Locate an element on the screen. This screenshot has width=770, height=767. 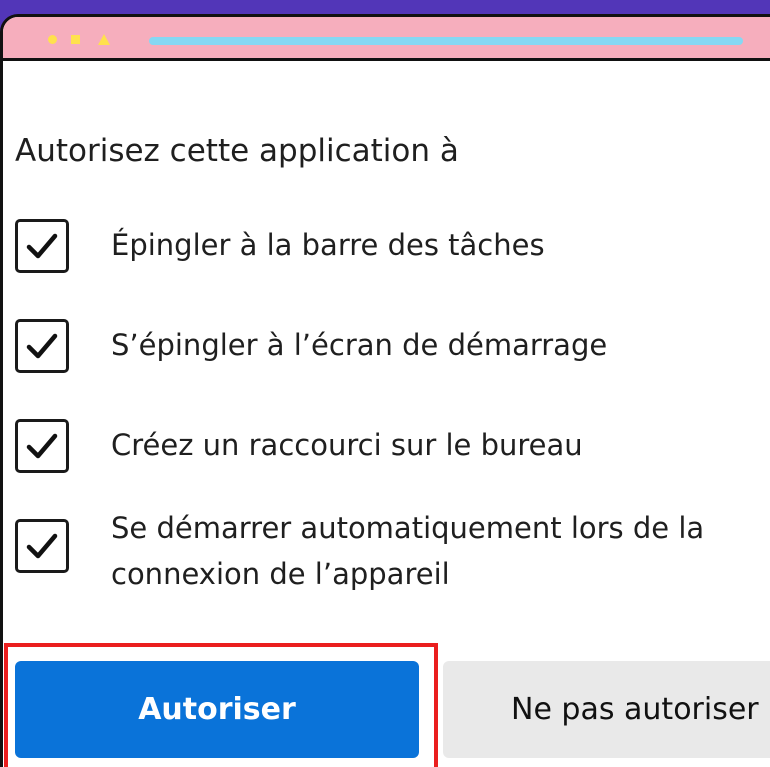
permission-label-pin-start: S’épingler à l’écran de démarrage is located at coordinates (359, 345).